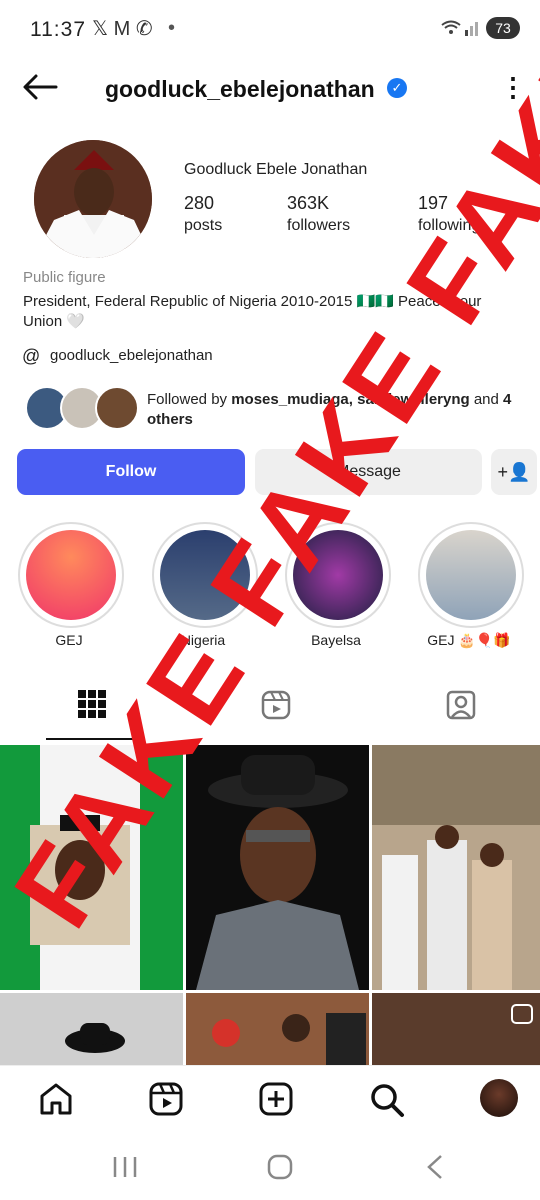 This screenshot has height=1200, width=540. I want to click on tagged-tab-icon, so click(461, 708).